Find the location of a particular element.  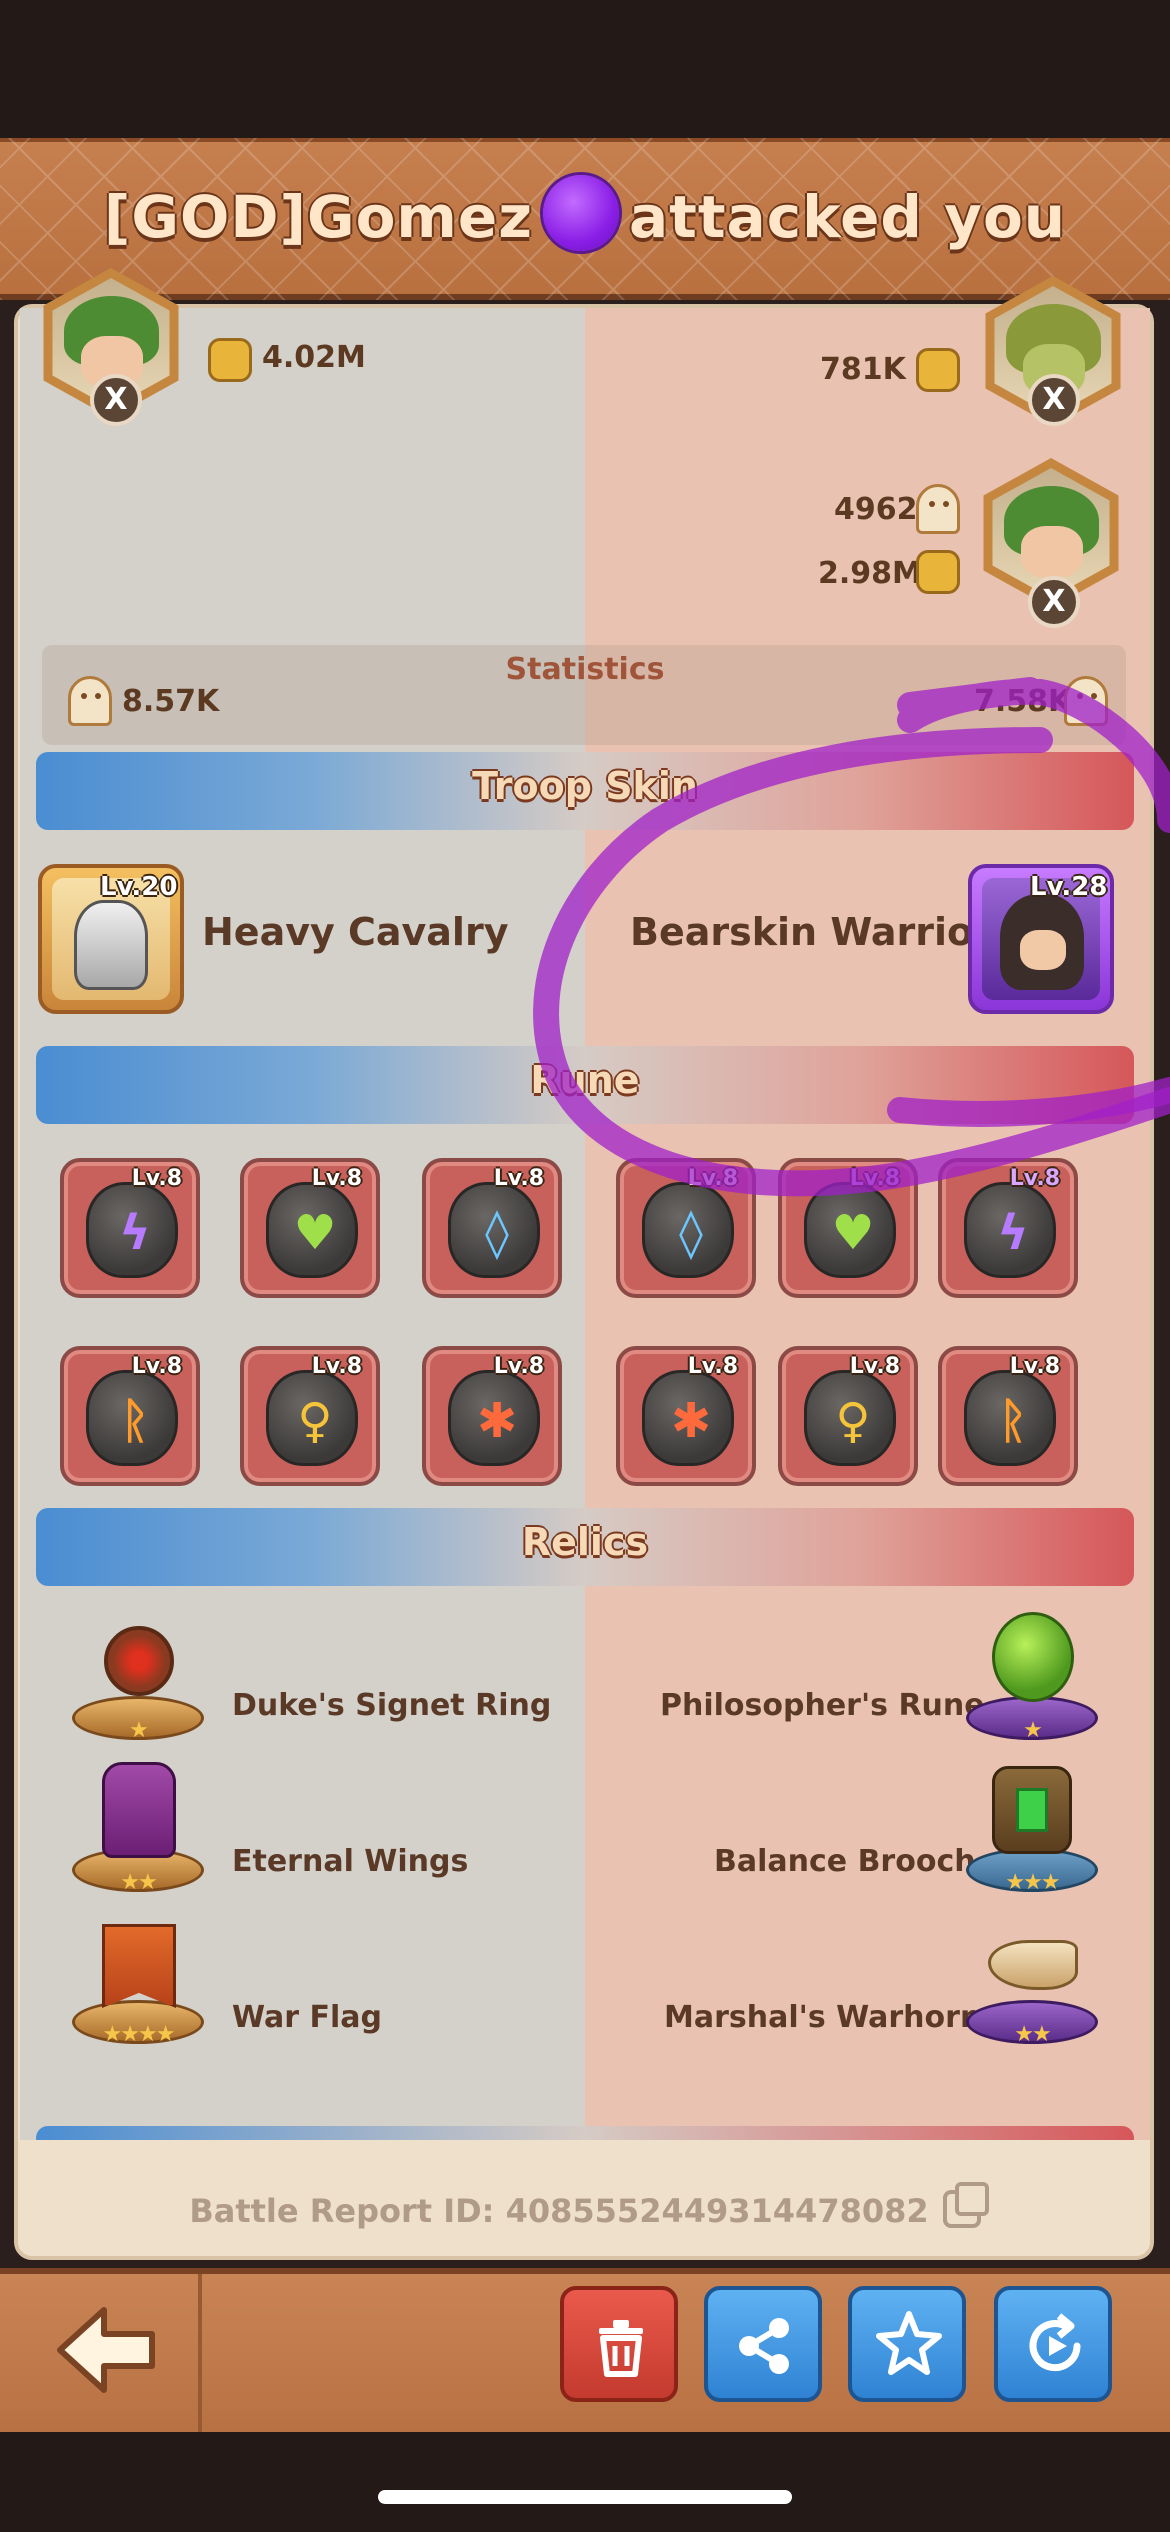

skin-level: Lv.28 is located at coordinates (1069, 887).